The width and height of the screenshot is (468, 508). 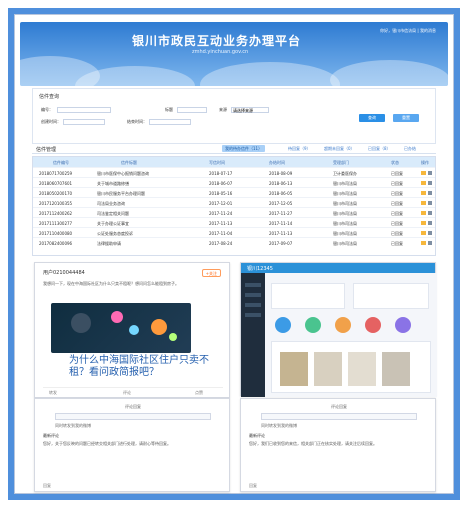 I want to click on admin-sidebar, so click(x=253, y=335).